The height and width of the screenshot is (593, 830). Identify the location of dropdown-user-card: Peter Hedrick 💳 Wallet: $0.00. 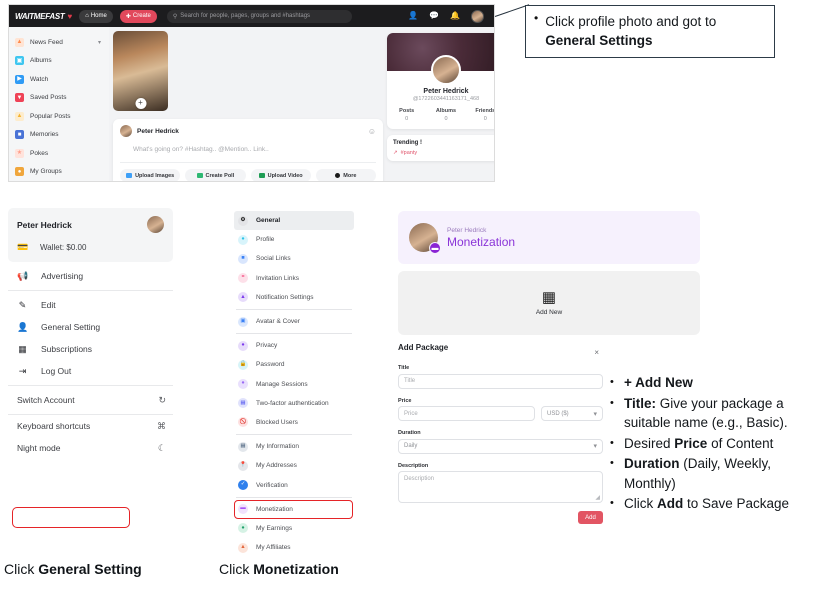
(90, 235).